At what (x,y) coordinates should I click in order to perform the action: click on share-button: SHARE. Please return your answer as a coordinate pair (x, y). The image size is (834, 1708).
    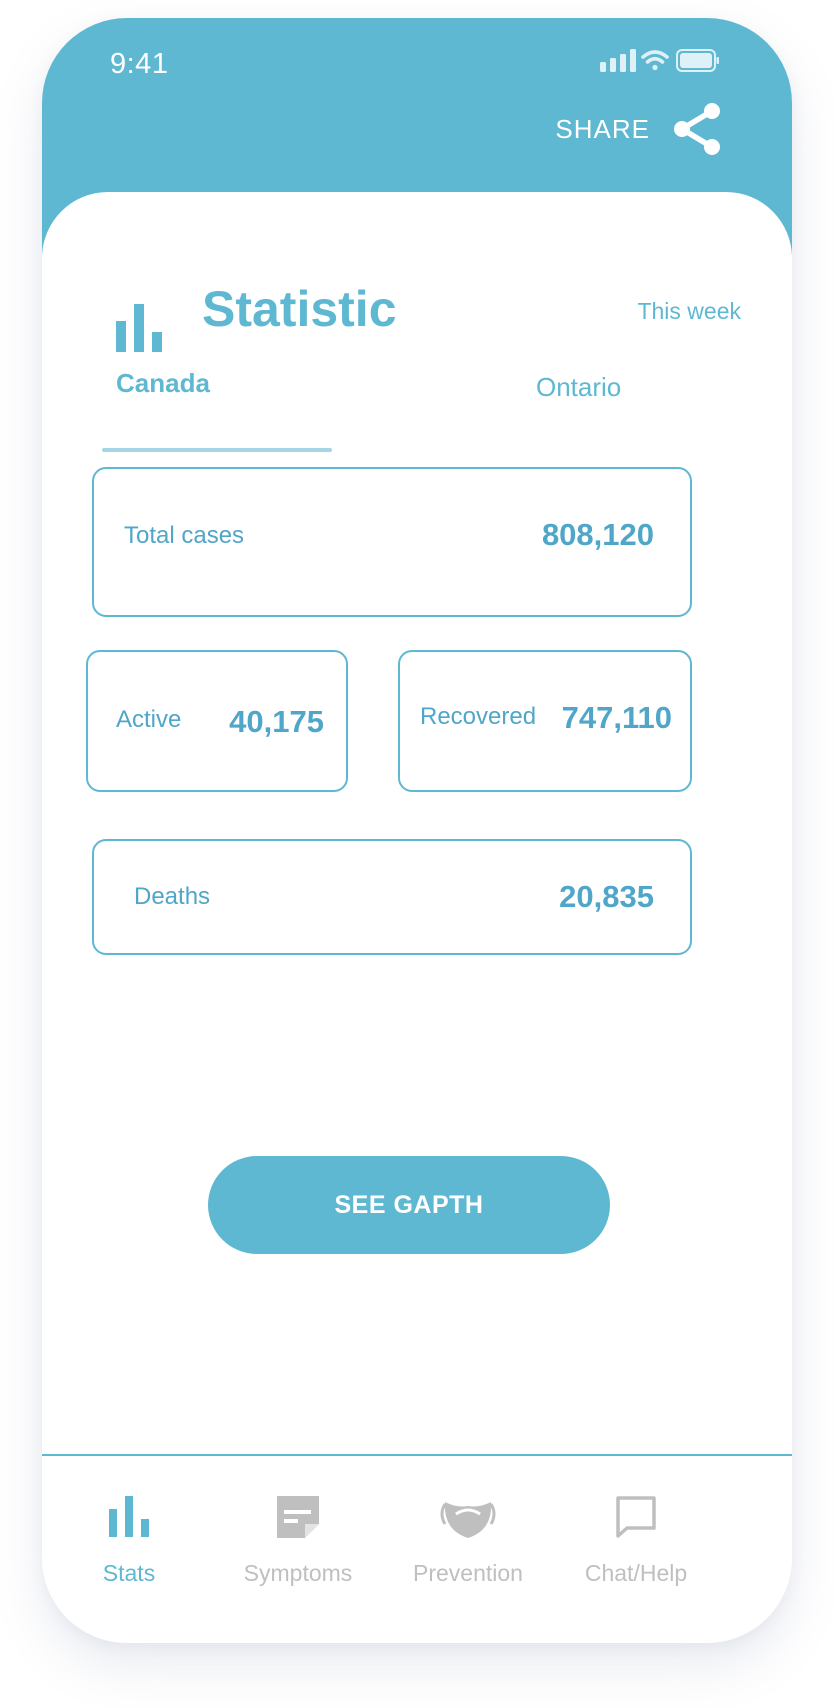
    Looking at the image, I should click on (639, 129).